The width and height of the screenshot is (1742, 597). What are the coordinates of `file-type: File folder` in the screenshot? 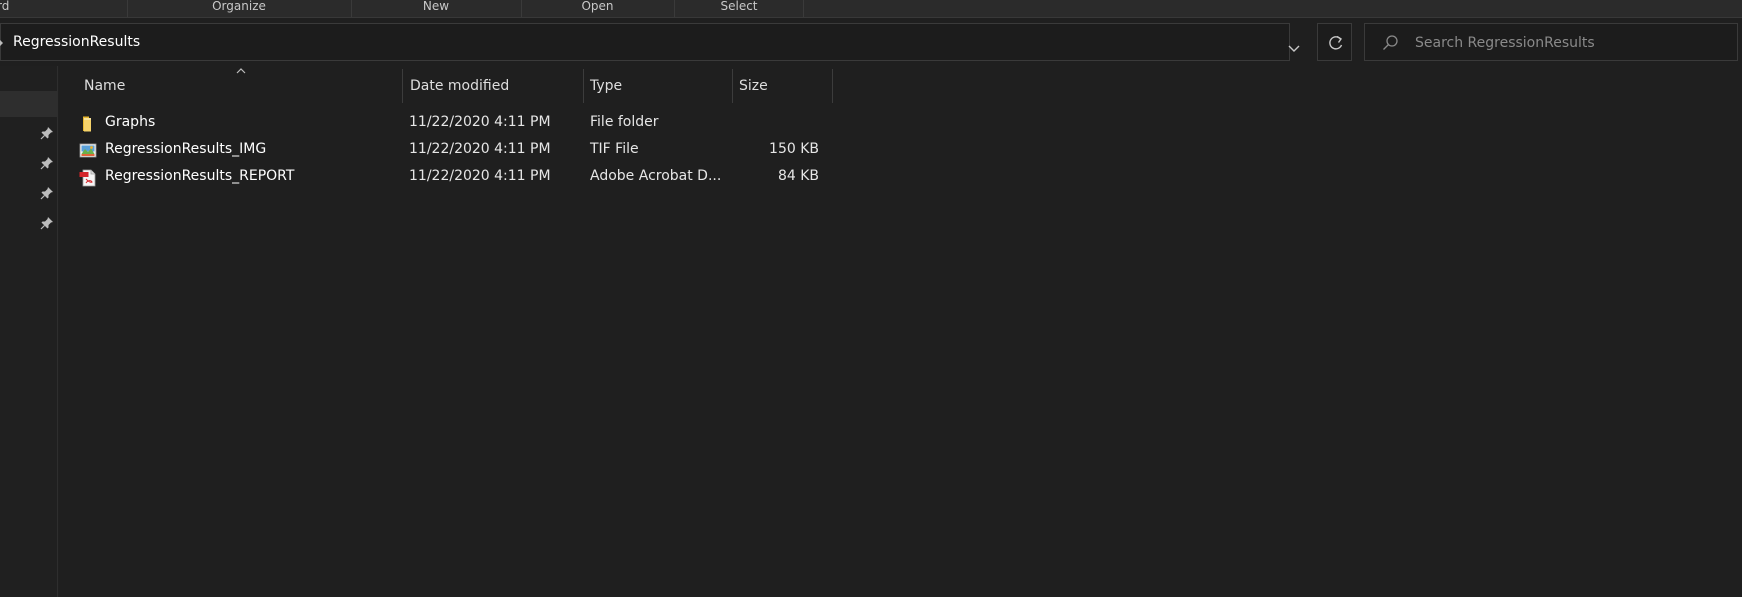 It's located at (624, 122).